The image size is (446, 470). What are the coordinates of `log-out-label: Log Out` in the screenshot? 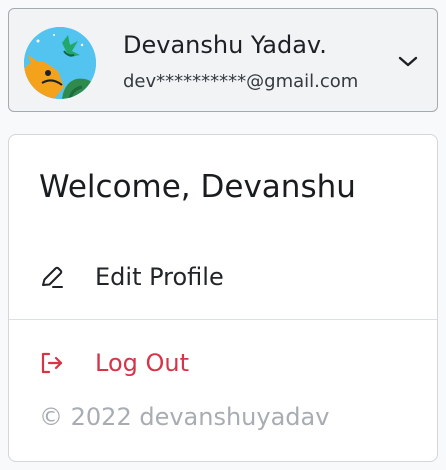 It's located at (142, 363).